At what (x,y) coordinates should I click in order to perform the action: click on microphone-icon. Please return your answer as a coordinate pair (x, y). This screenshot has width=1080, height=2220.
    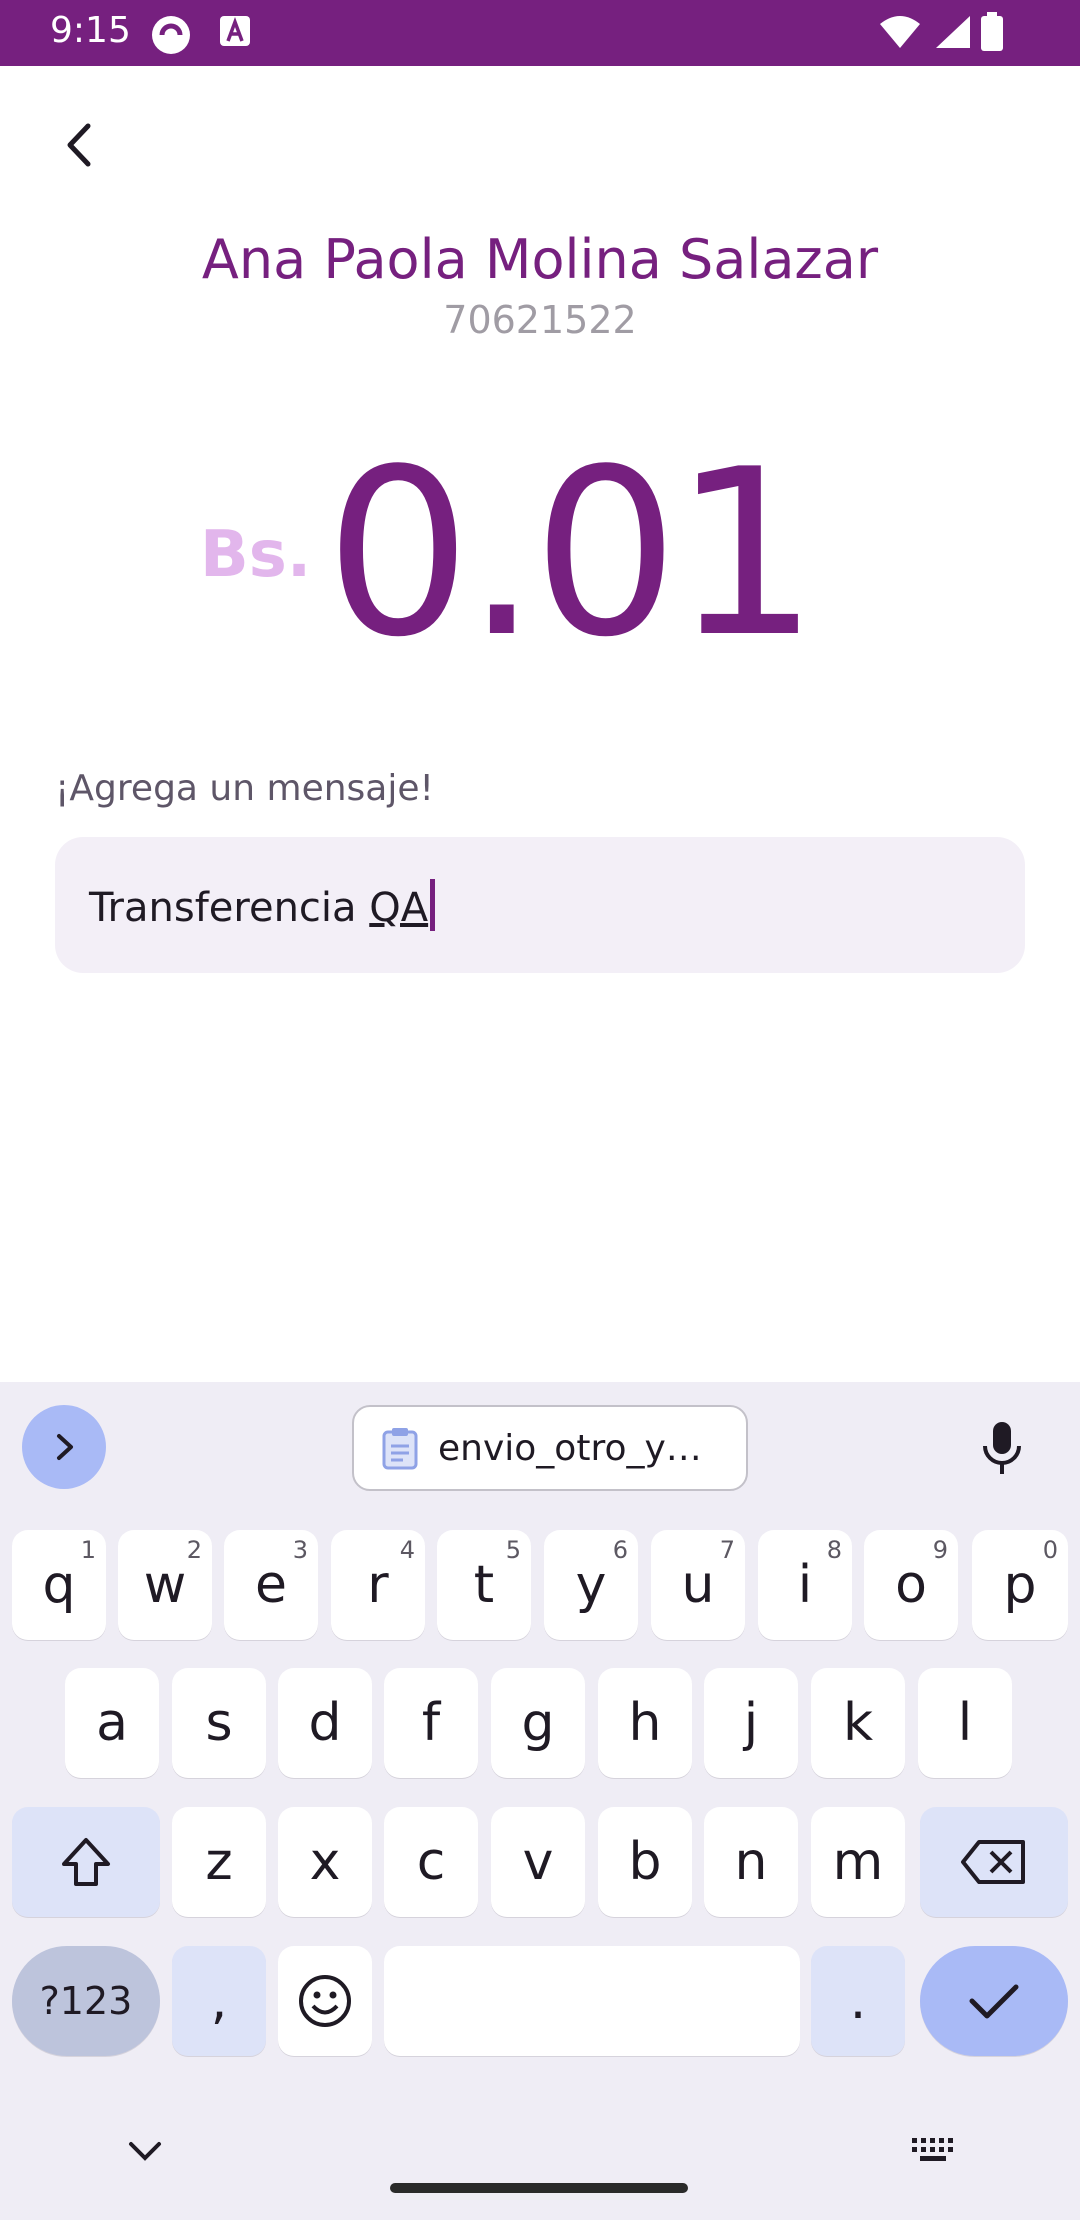
    Looking at the image, I should click on (1002, 1448).